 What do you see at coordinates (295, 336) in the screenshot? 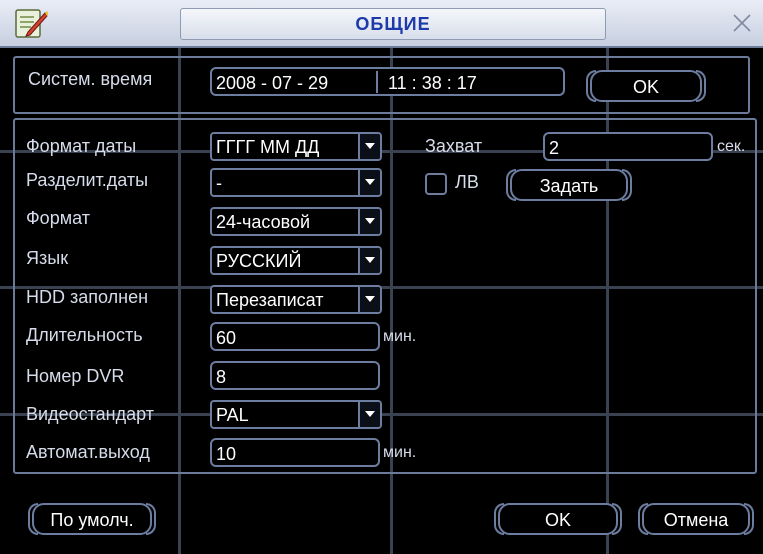
I see `duration-input: 60` at bounding box center [295, 336].